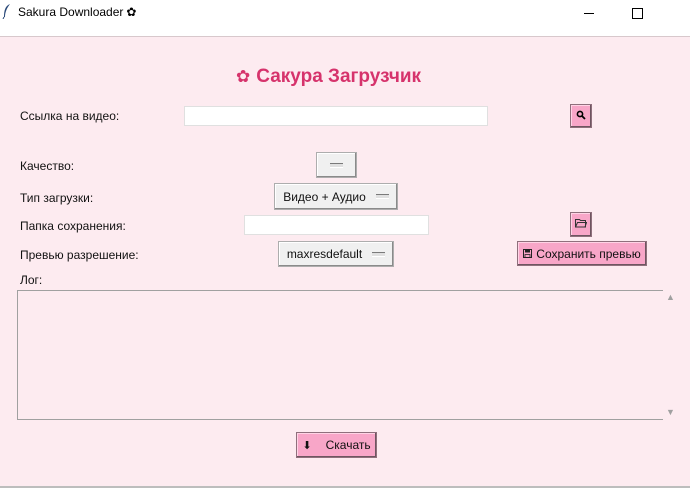  I want to click on save-preview-button: Сохранить превью, so click(582, 253).